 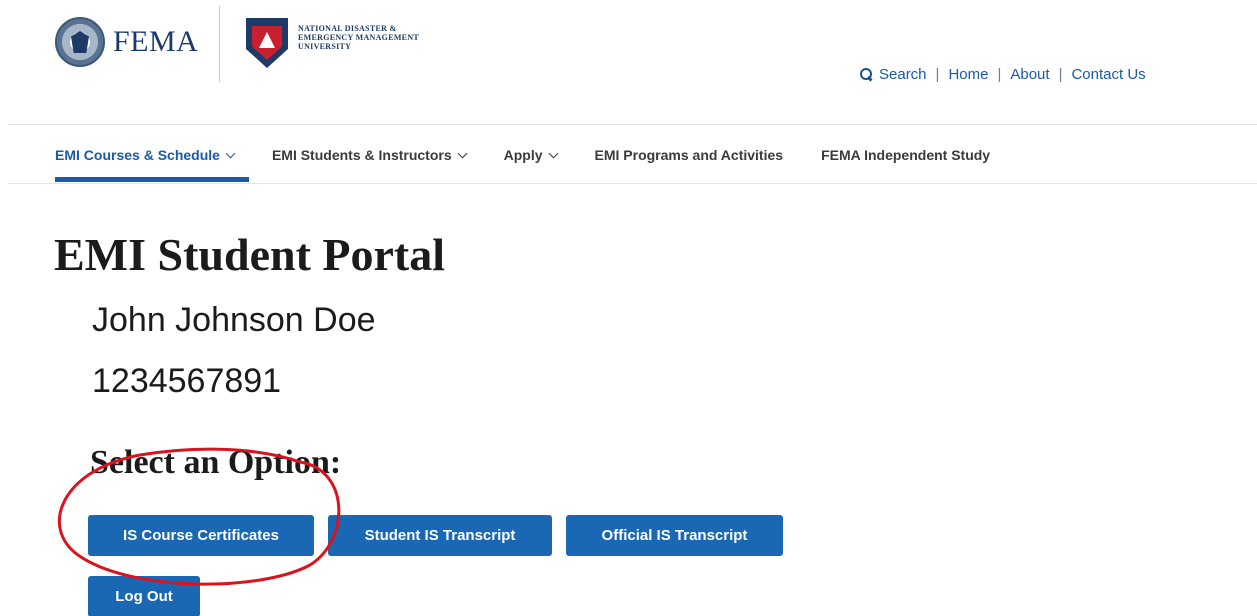 What do you see at coordinates (968, 74) in the screenshot?
I see `home-link: Home` at bounding box center [968, 74].